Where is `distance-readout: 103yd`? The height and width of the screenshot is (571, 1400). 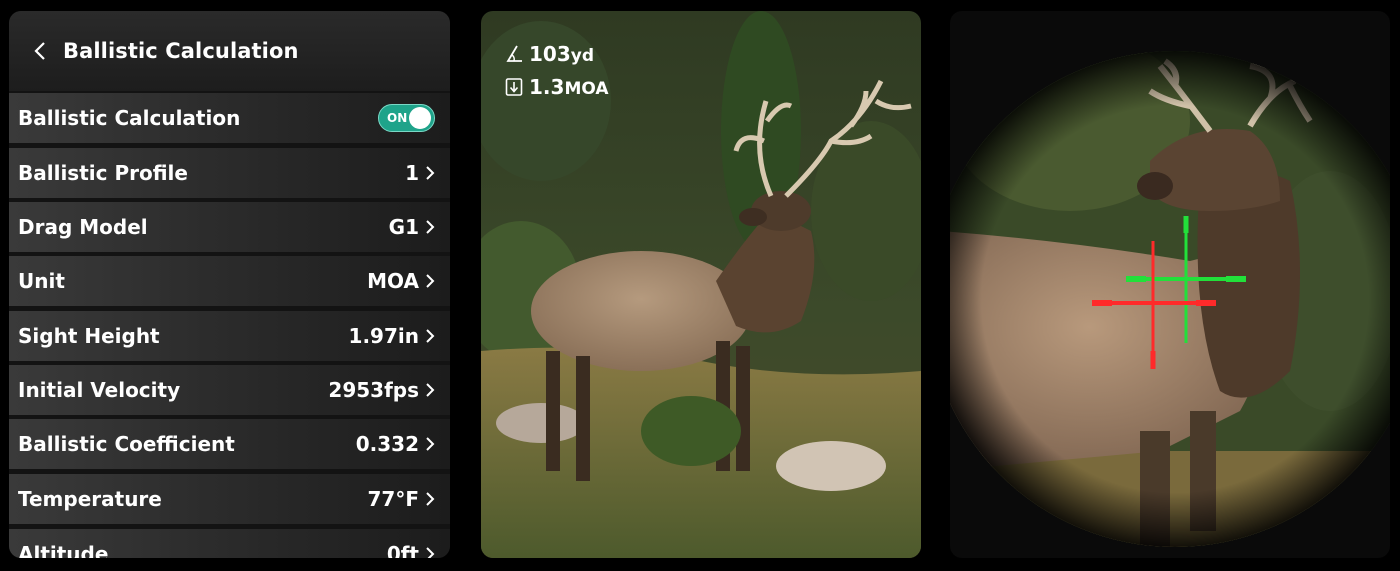 distance-readout: 103yd is located at coordinates (549, 54).